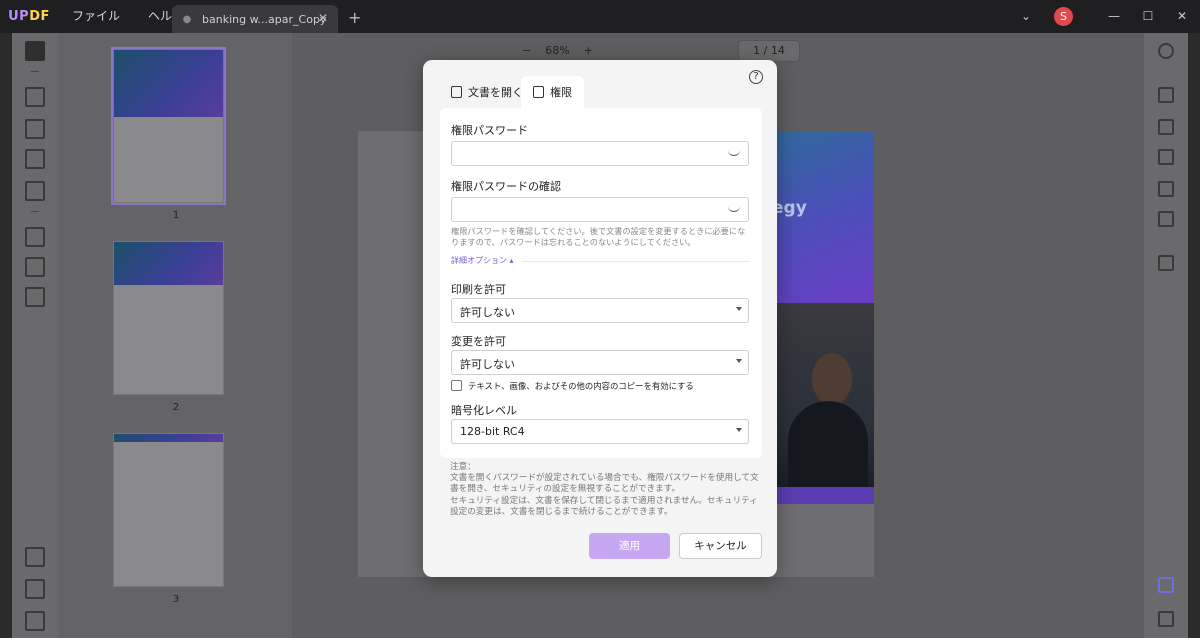  What do you see at coordinates (487, 92) in the screenshot?
I see `tab-open-document: 文書を開く` at bounding box center [487, 92].